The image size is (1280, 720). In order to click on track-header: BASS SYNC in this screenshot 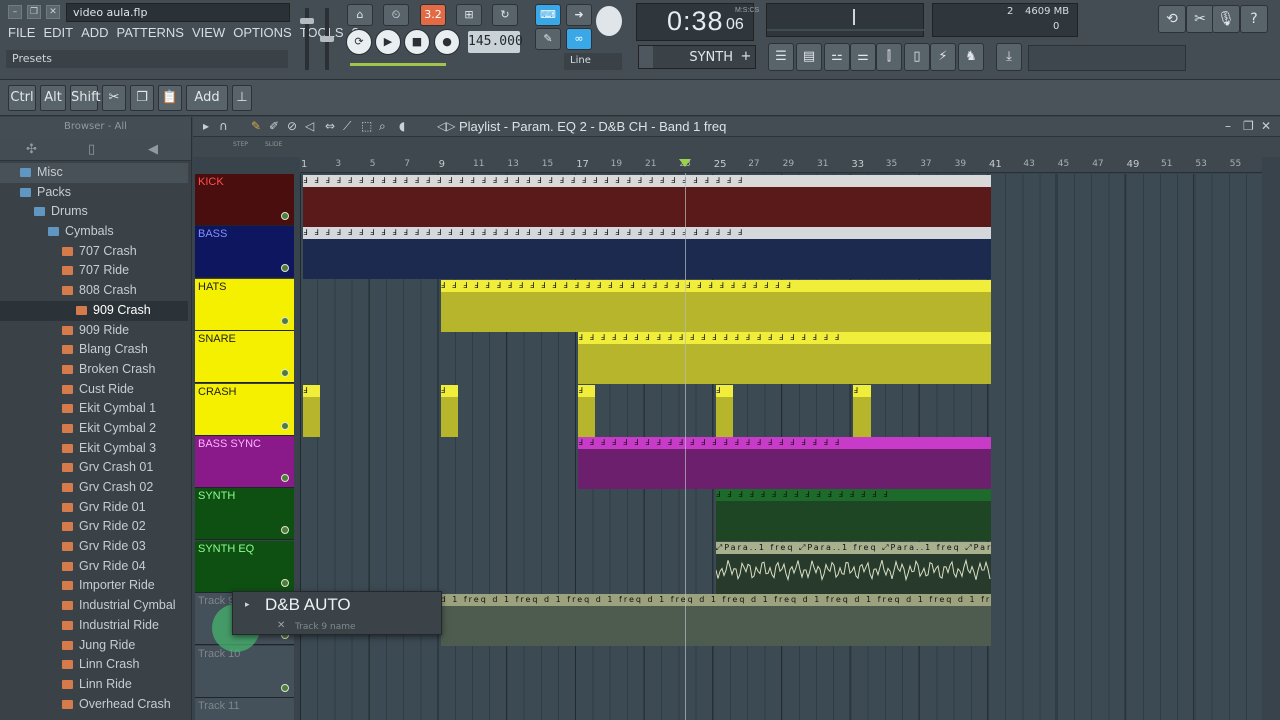, I will do `click(244, 462)`.